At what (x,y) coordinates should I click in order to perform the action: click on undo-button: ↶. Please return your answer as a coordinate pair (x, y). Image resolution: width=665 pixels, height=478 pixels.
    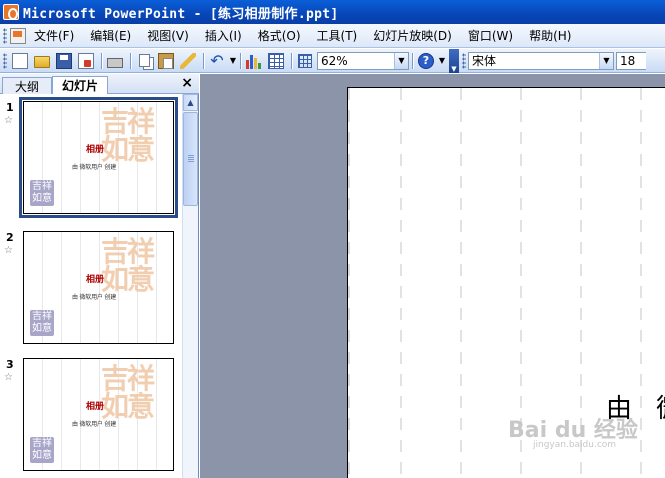
    Looking at the image, I should click on (217, 61).